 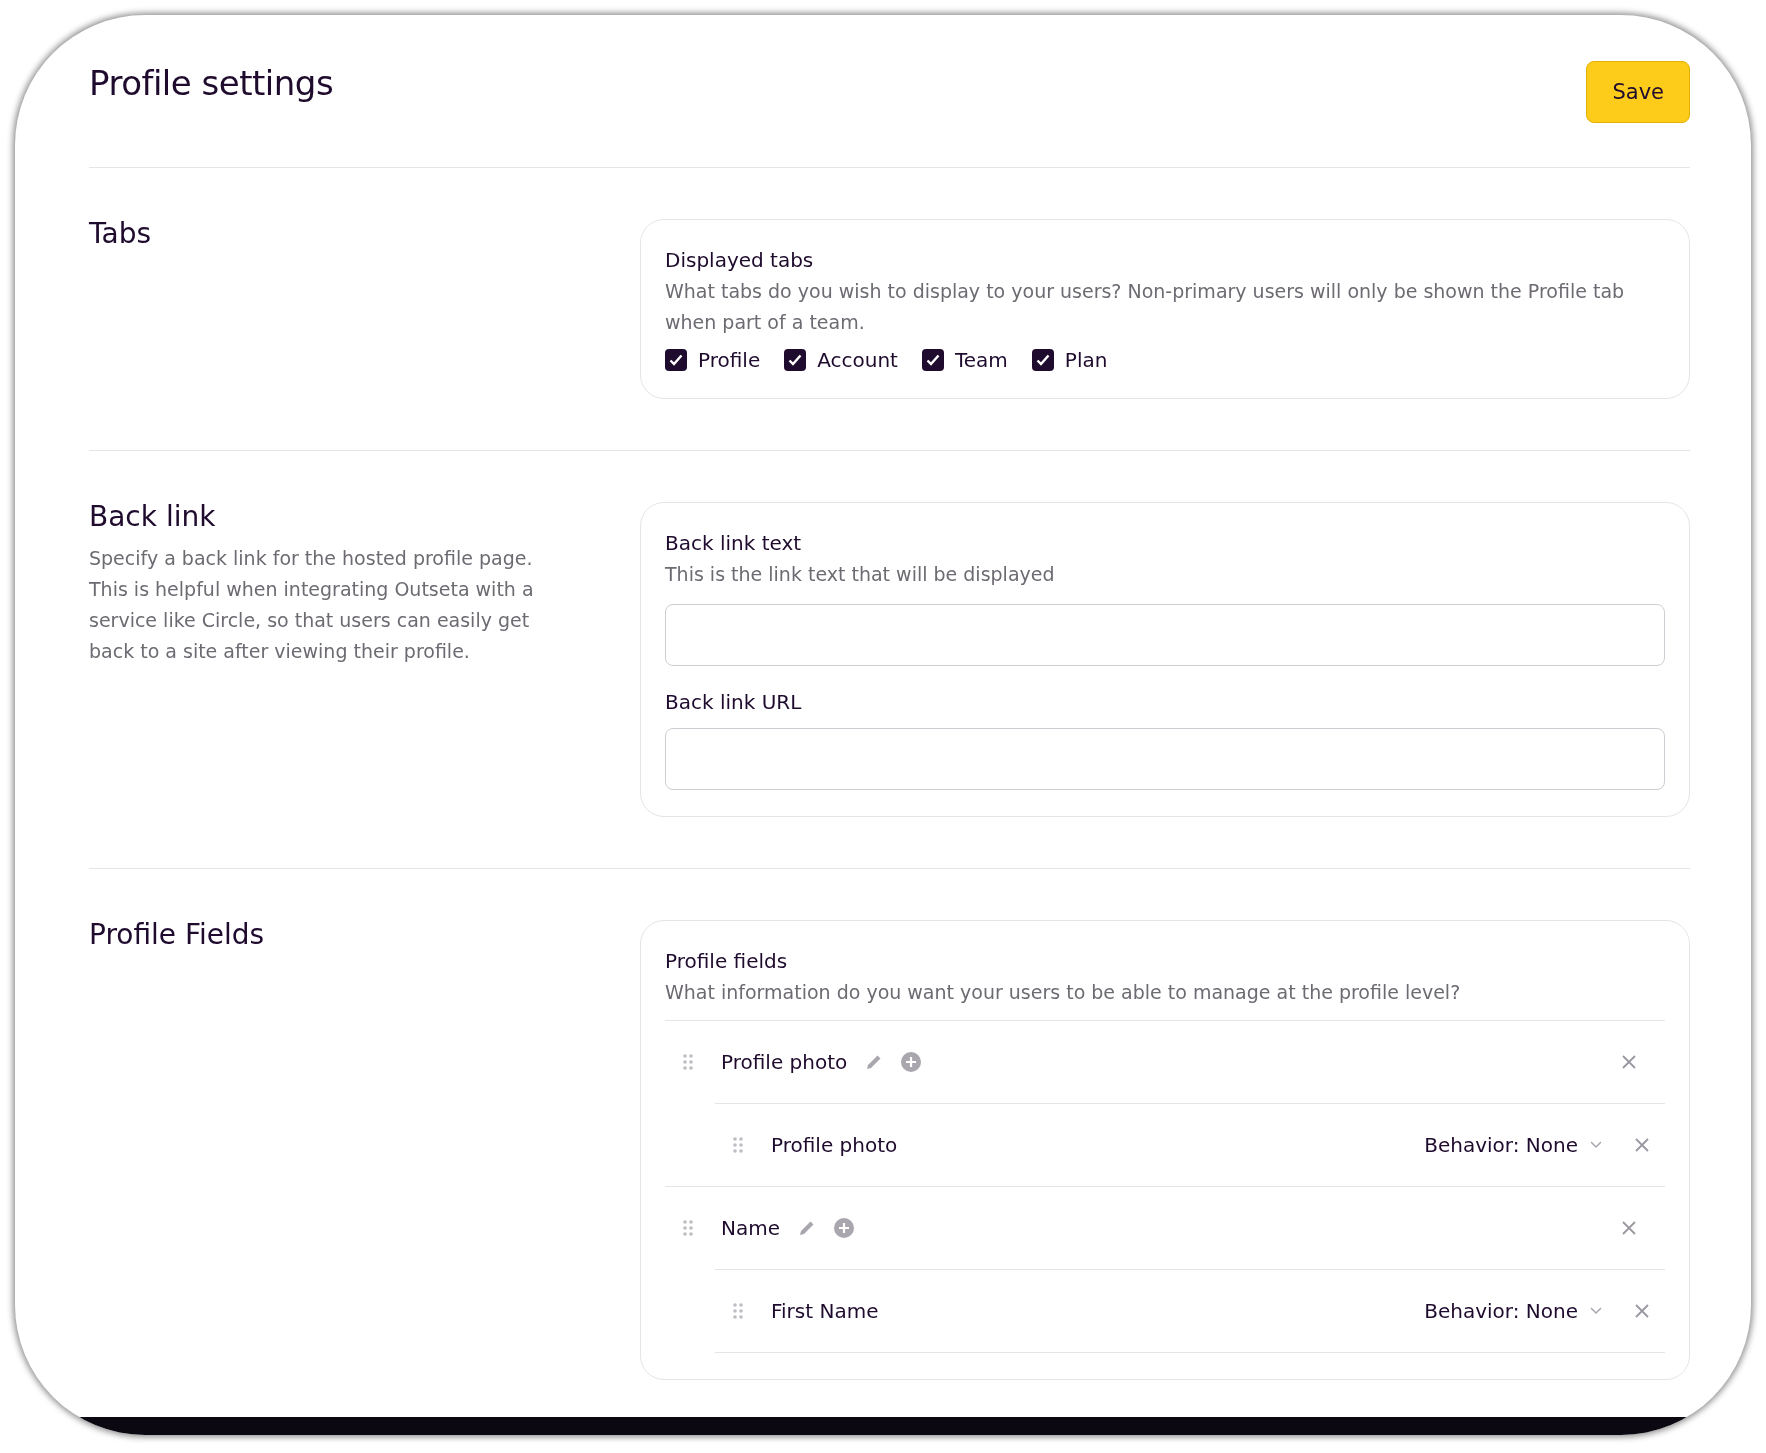 I want to click on field-group-label: Profile photo, so click(x=784, y=1062).